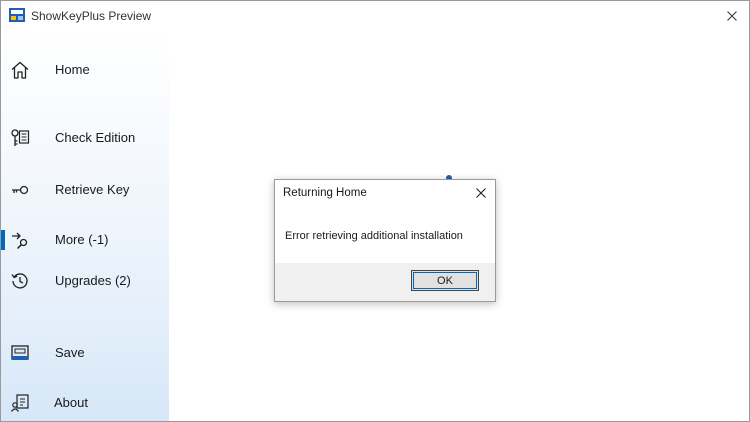 The width and height of the screenshot is (750, 422). Describe the element at coordinates (20, 352) in the screenshot. I see `save-icon` at that location.